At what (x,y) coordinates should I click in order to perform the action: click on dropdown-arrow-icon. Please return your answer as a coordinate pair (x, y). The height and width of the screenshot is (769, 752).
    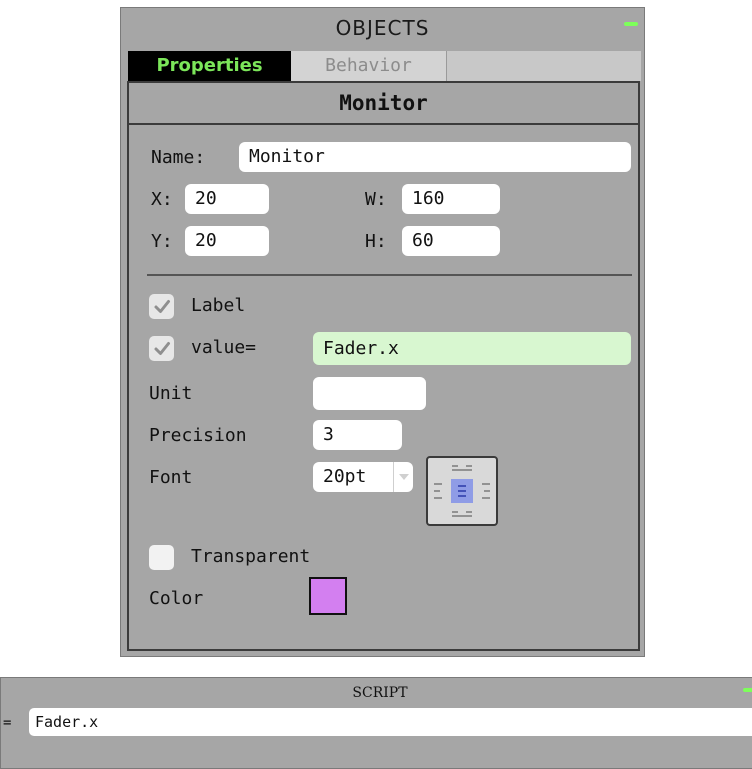
    Looking at the image, I should click on (403, 477).